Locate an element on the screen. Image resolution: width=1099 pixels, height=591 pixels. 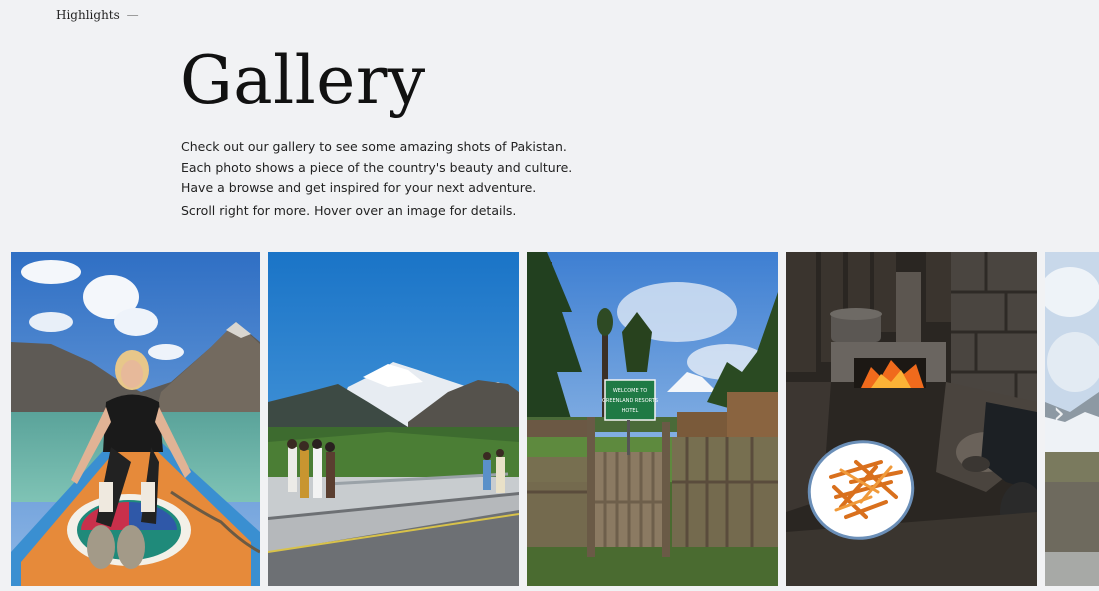
chevron-right-icon: › is located at coordinates (1059, 413).